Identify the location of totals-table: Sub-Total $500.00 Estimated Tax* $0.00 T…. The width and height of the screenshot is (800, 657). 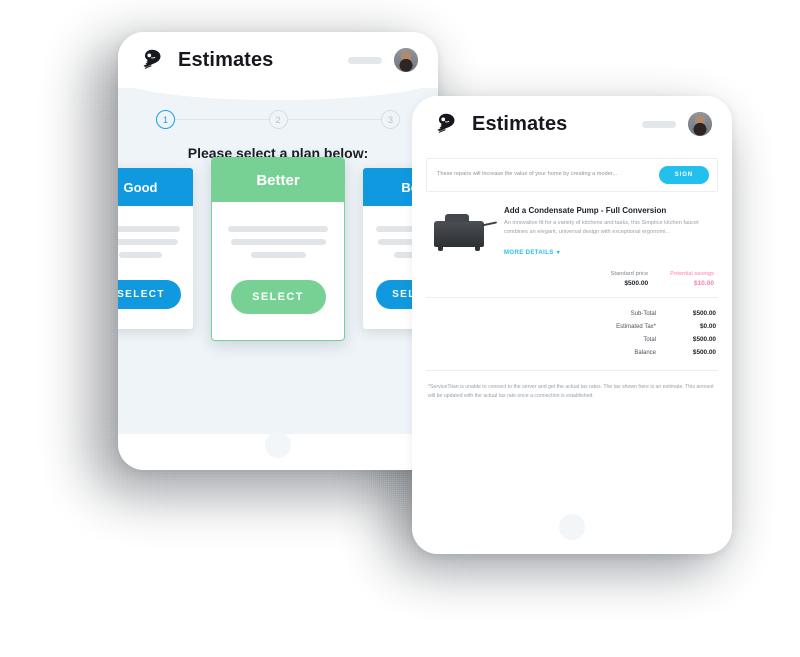
(572, 335).